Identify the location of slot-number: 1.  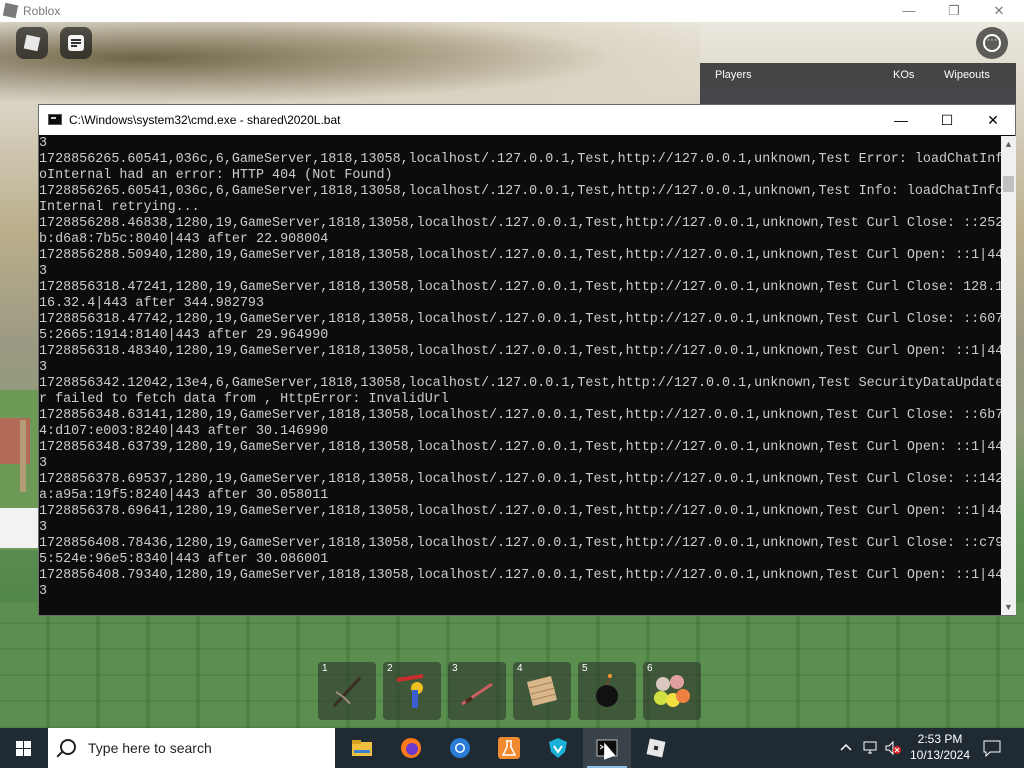
(325, 668).